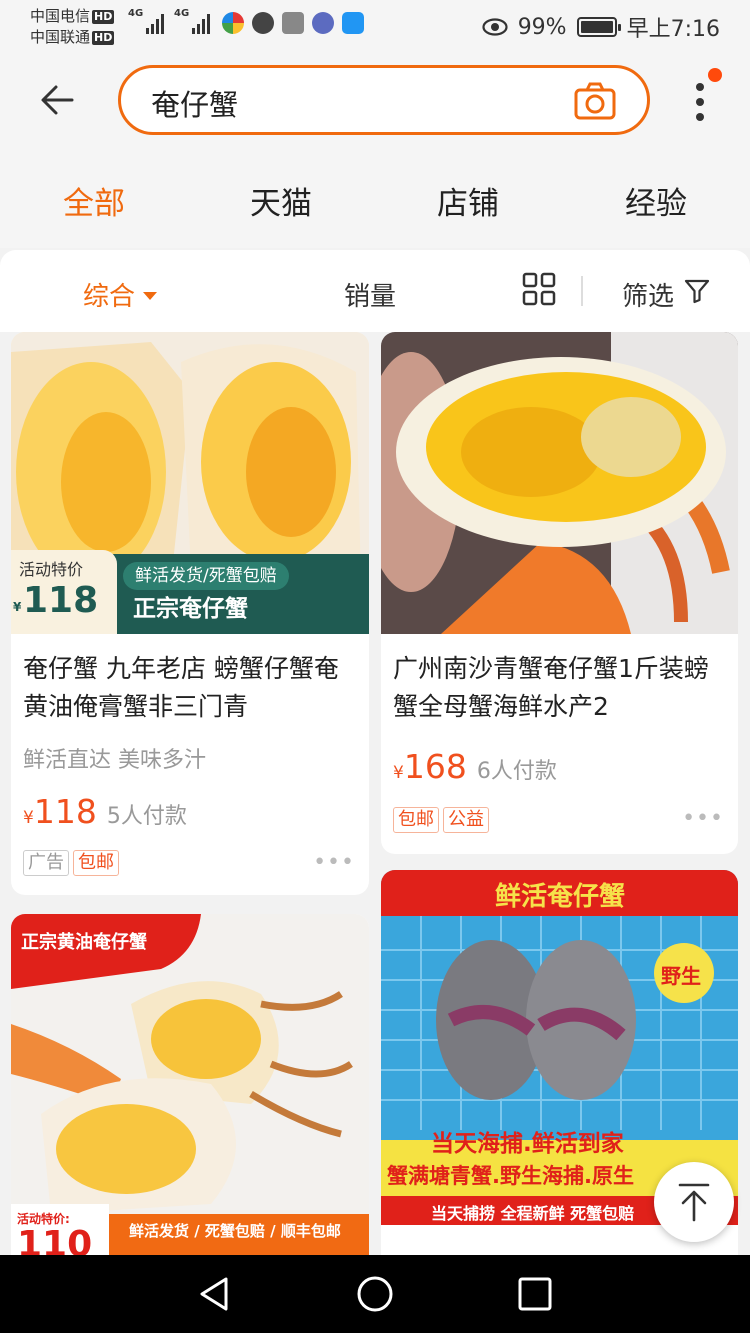 Image resolution: width=750 pixels, height=1333 pixels. I want to click on more-menu-button, so click(705, 98).